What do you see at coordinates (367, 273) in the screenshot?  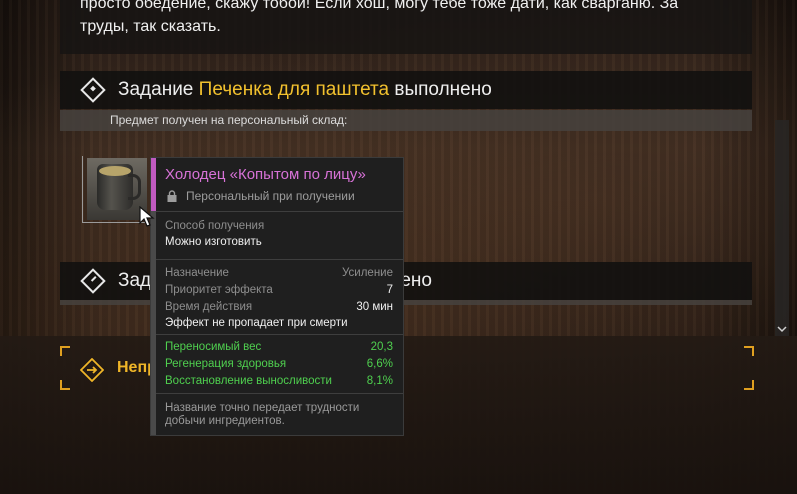 I see `purpose-value: Усиление` at bounding box center [367, 273].